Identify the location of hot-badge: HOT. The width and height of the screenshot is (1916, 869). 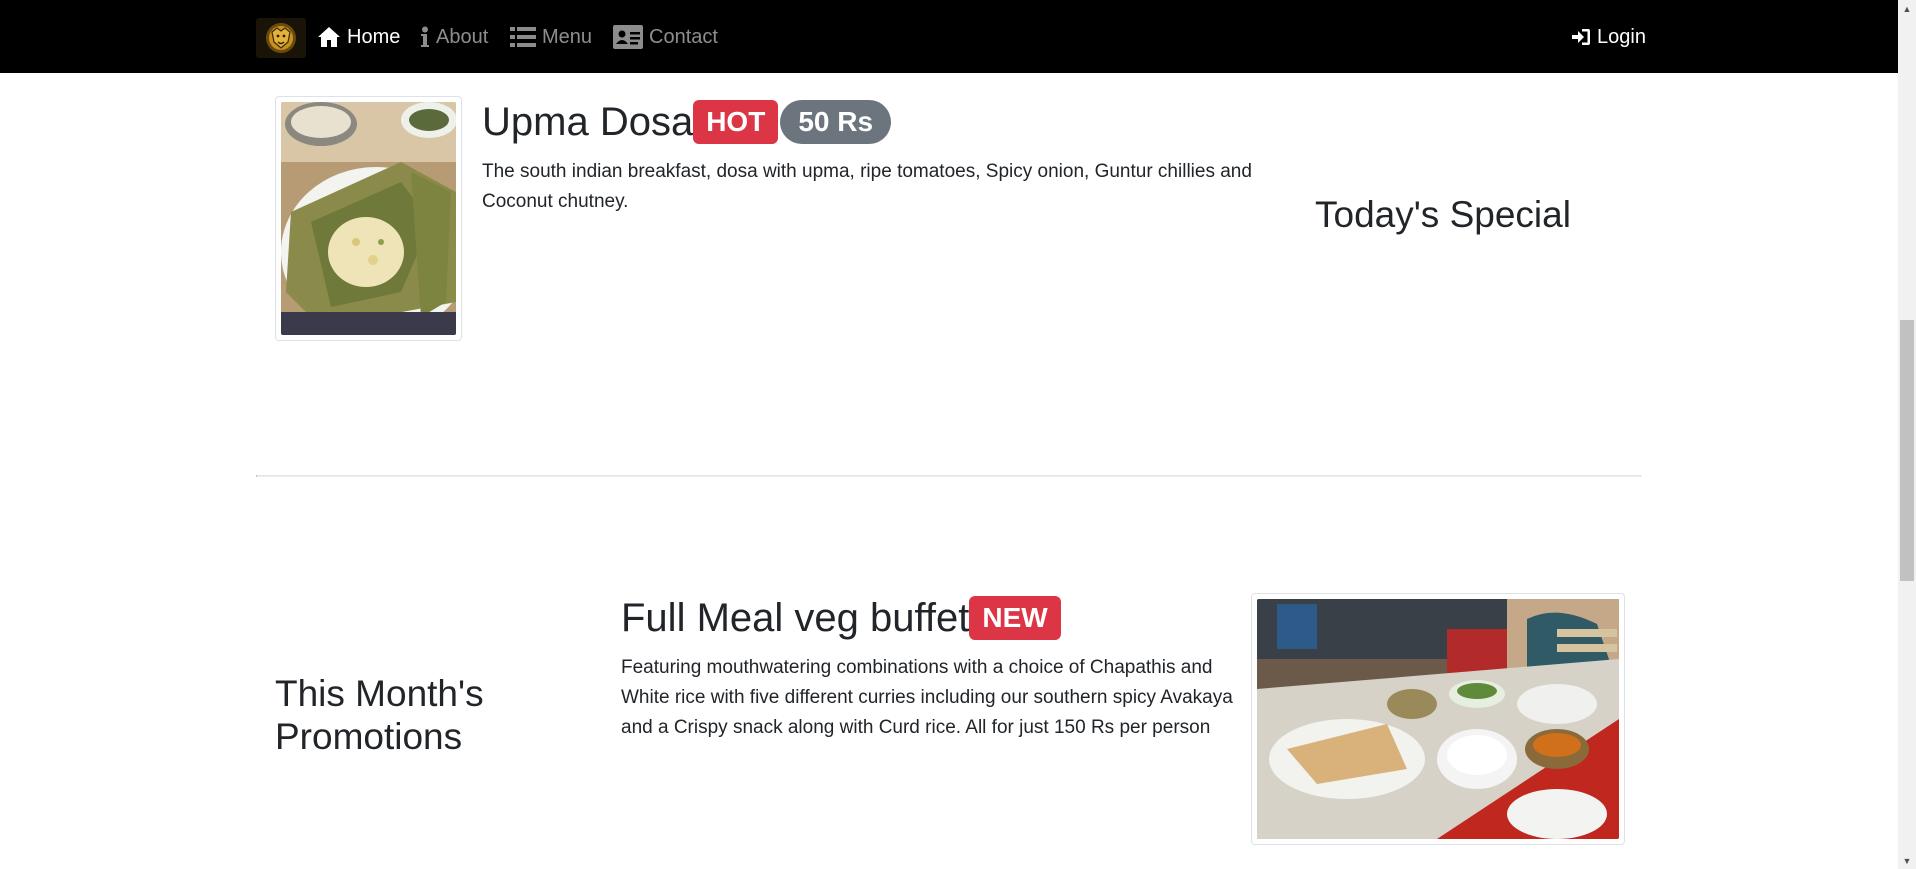
(736, 122).